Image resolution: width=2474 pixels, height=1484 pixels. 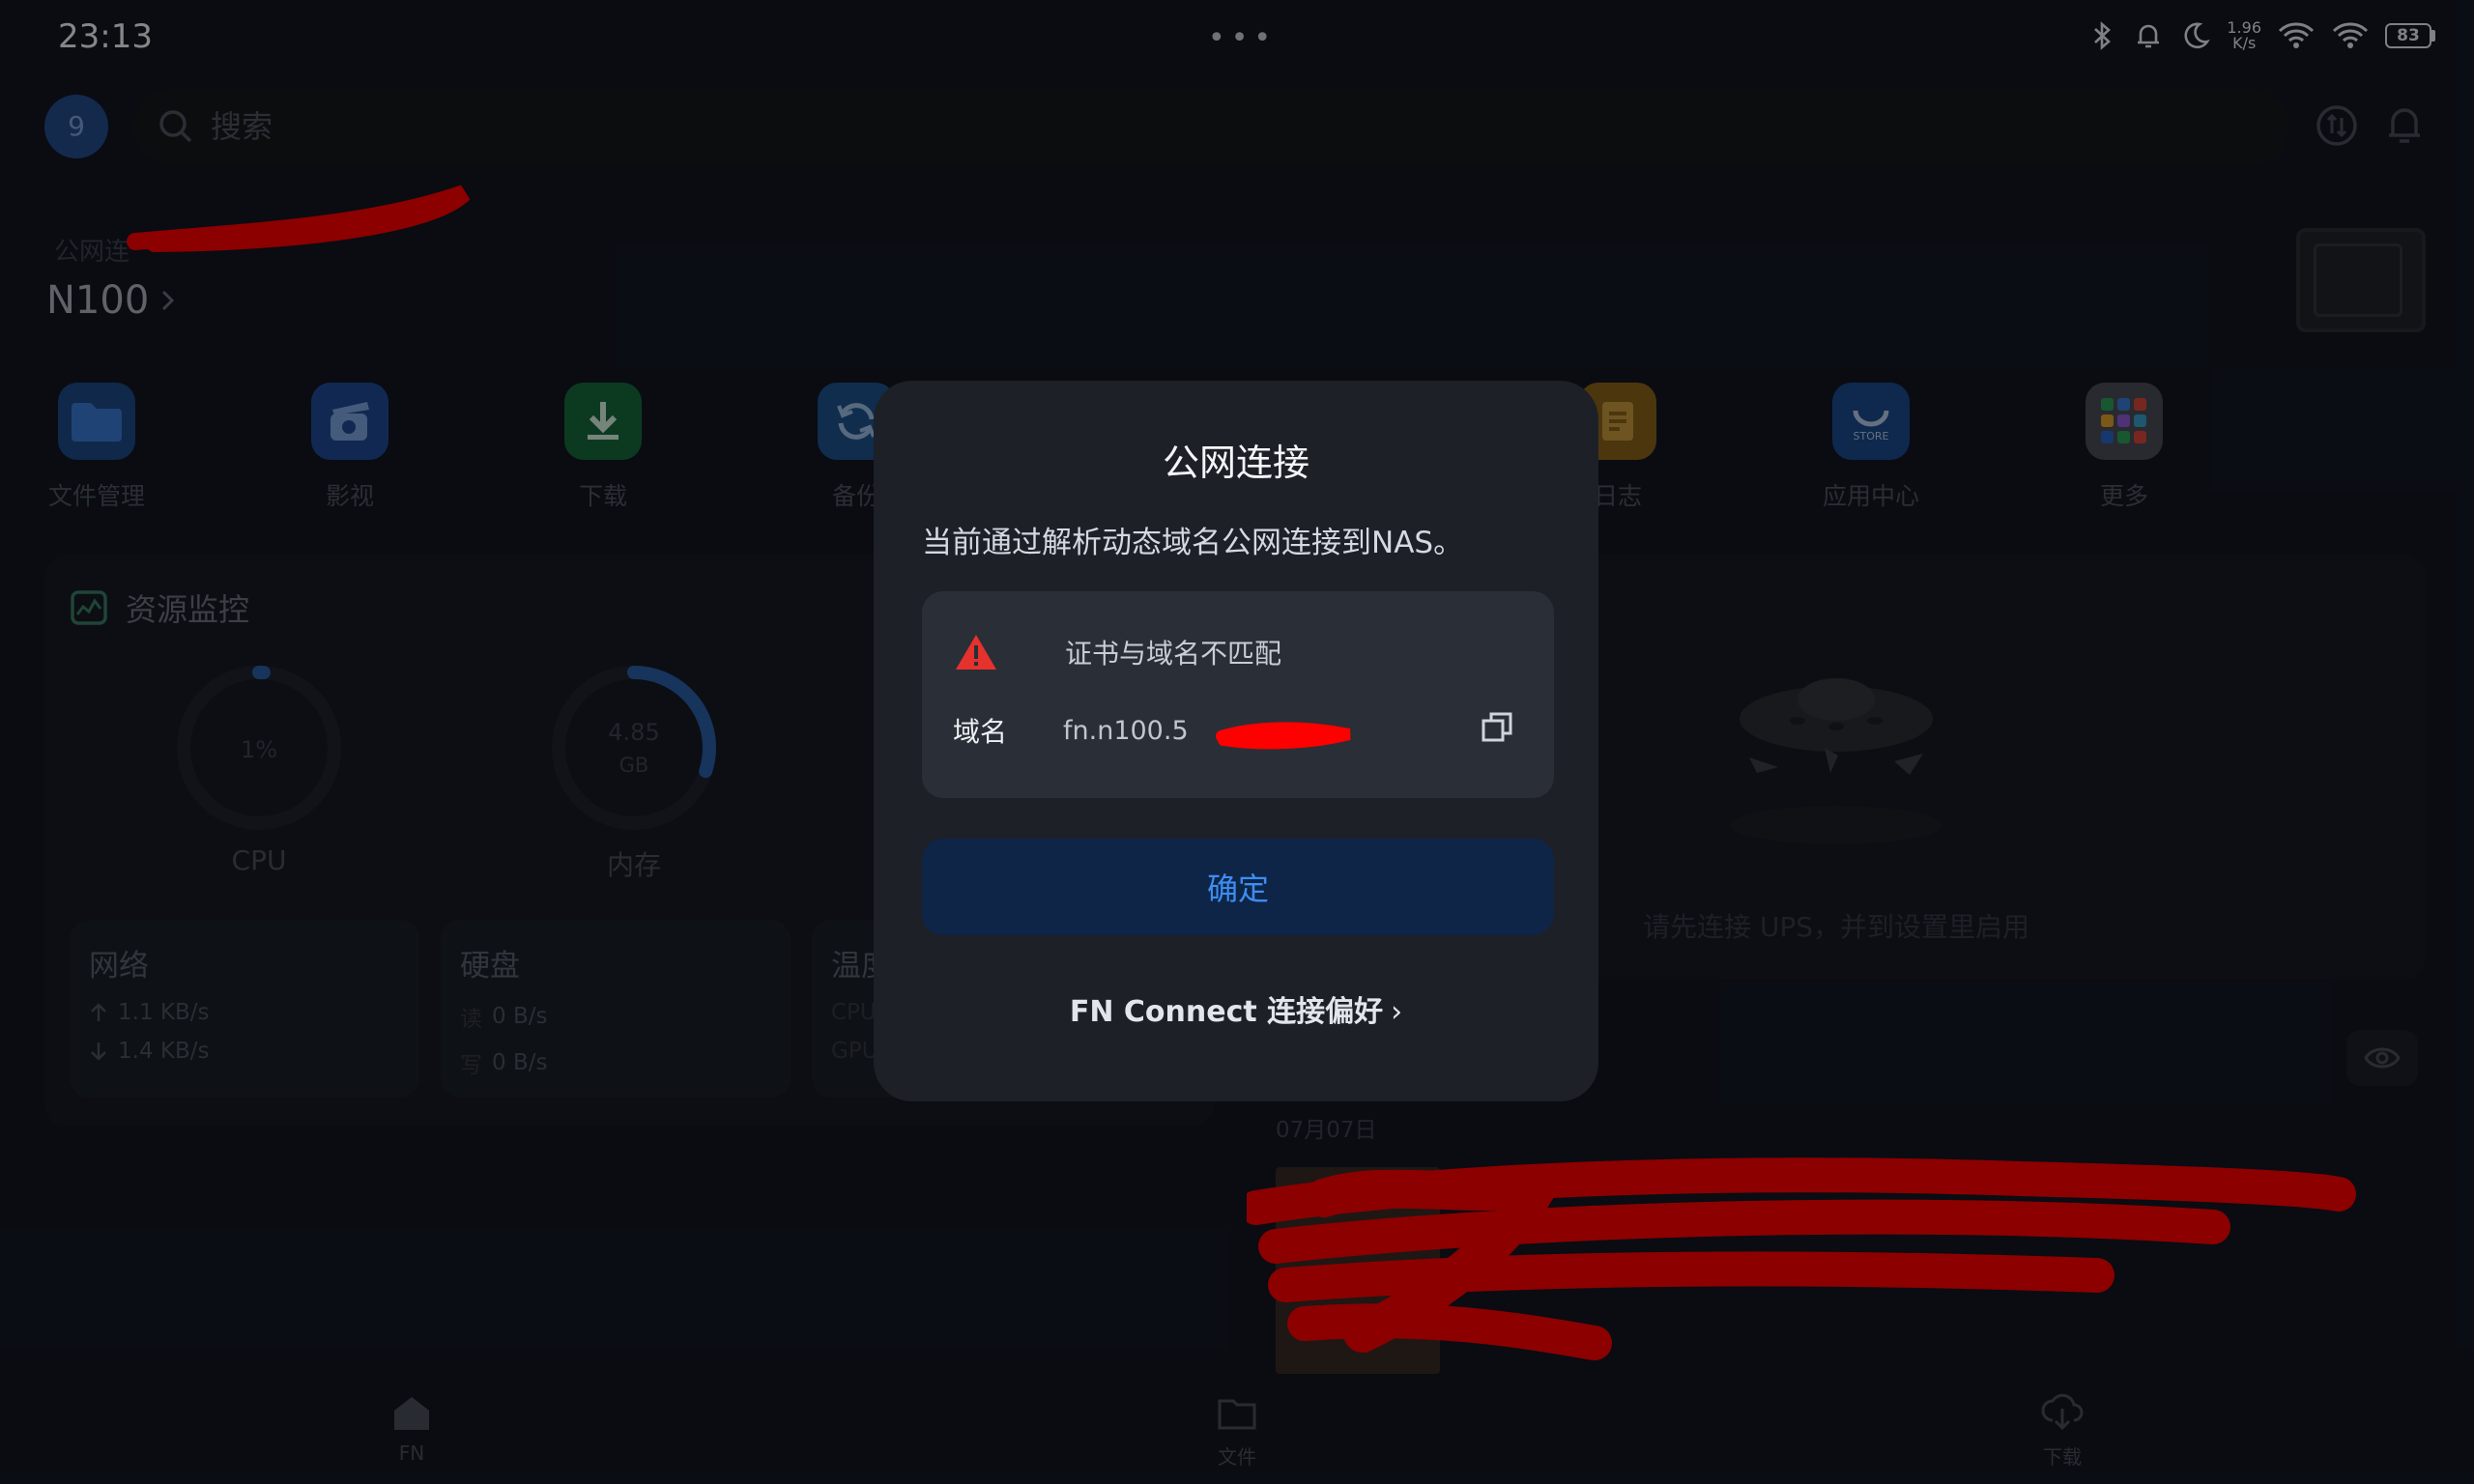 I want to click on connection-preferences-link: FN Connect 连接偏好 ›, so click(x=1236, y=1009).